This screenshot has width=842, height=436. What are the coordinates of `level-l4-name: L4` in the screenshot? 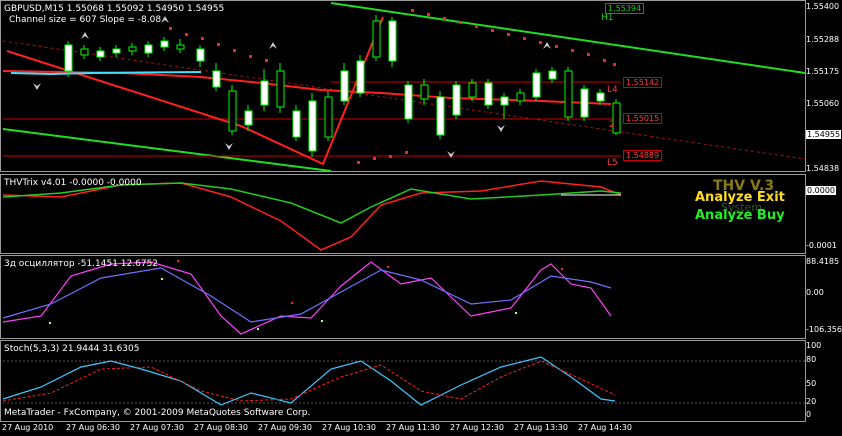 It's located at (612, 90).